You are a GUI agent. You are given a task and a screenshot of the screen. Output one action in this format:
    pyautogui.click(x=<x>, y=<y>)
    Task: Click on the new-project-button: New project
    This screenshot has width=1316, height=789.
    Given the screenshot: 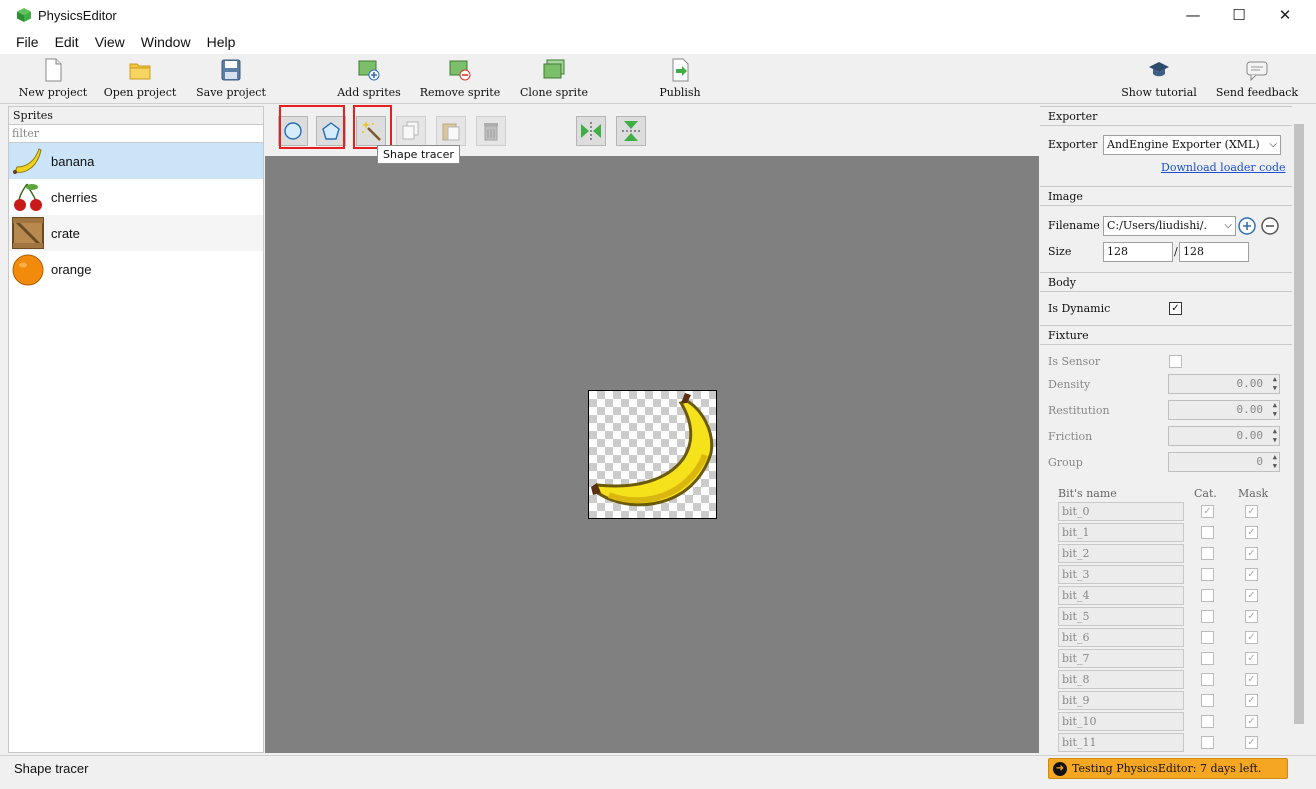 What is the action you would take?
    pyautogui.click(x=53, y=80)
    